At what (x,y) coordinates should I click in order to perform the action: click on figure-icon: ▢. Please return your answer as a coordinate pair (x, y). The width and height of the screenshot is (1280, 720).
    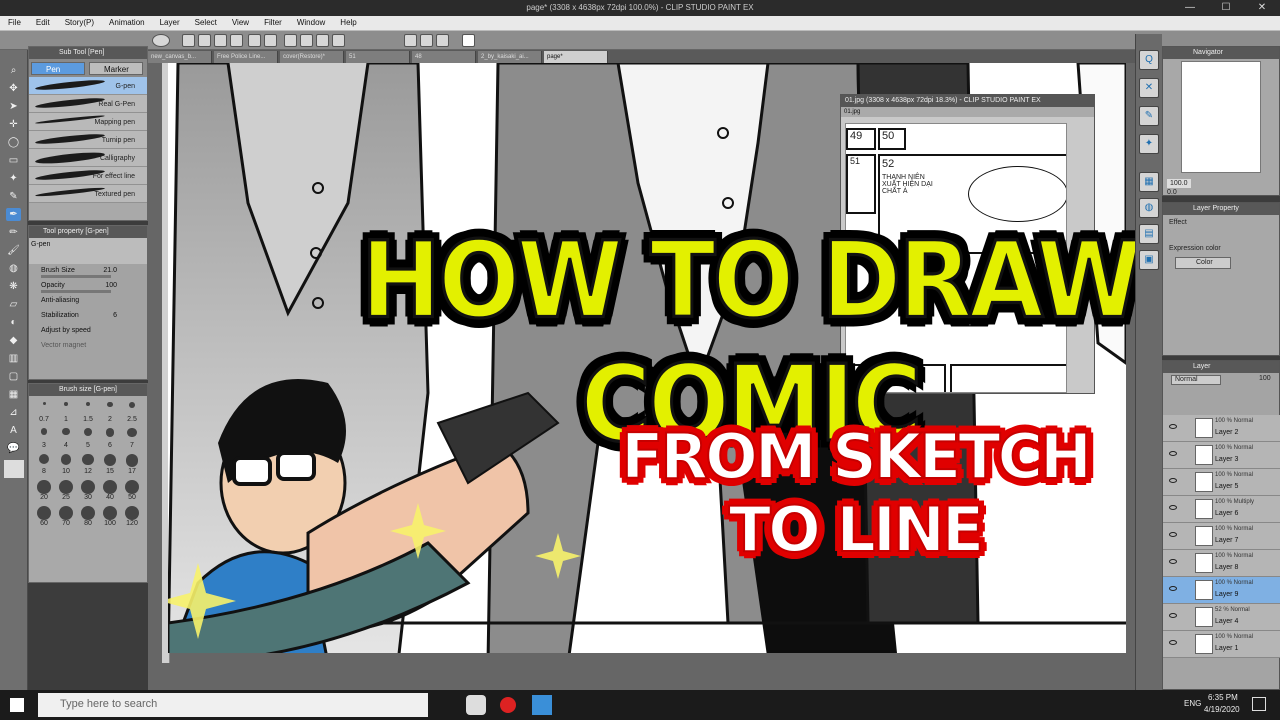
    Looking at the image, I should click on (13, 376).